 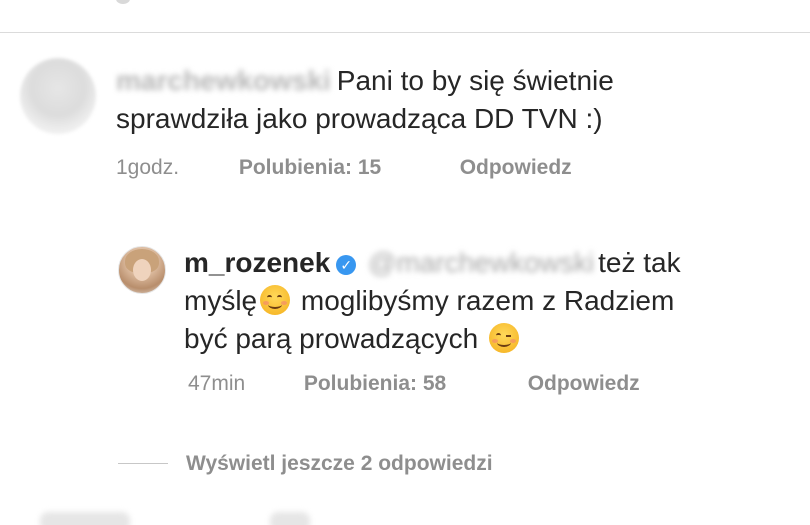 What do you see at coordinates (331, 338) in the screenshot?
I see `reply-text-part4: być parą prowadzących` at bounding box center [331, 338].